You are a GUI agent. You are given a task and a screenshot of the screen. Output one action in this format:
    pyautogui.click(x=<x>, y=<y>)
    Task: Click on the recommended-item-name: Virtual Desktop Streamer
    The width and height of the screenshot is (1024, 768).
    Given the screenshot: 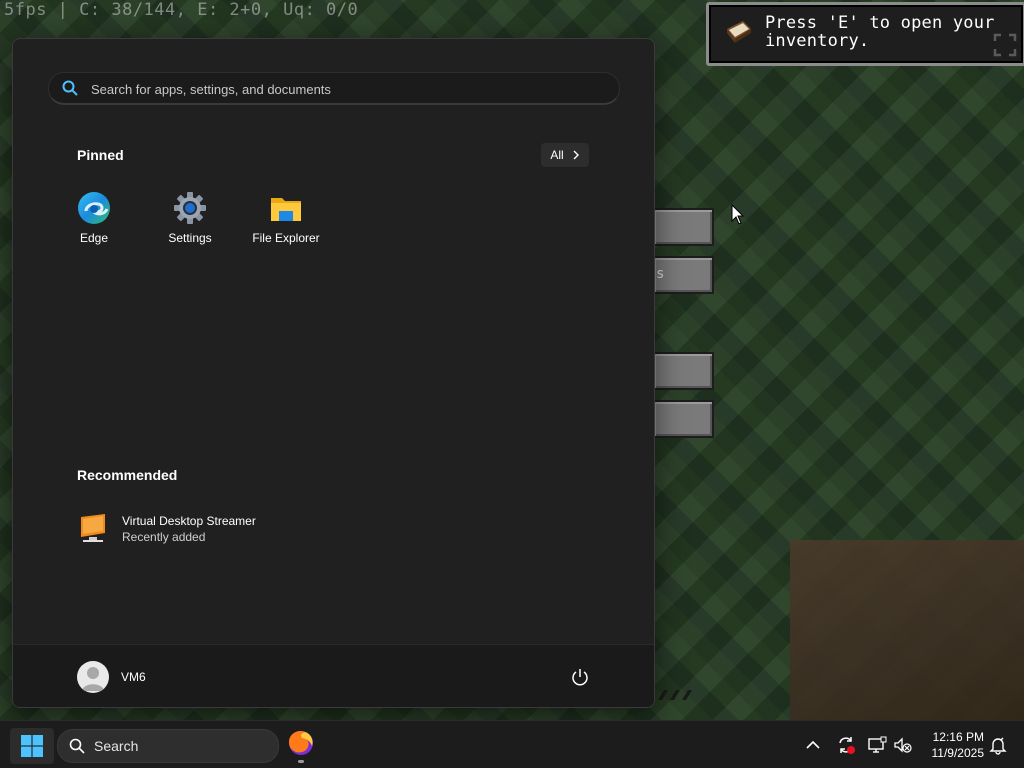 What is the action you would take?
    pyautogui.click(x=189, y=521)
    